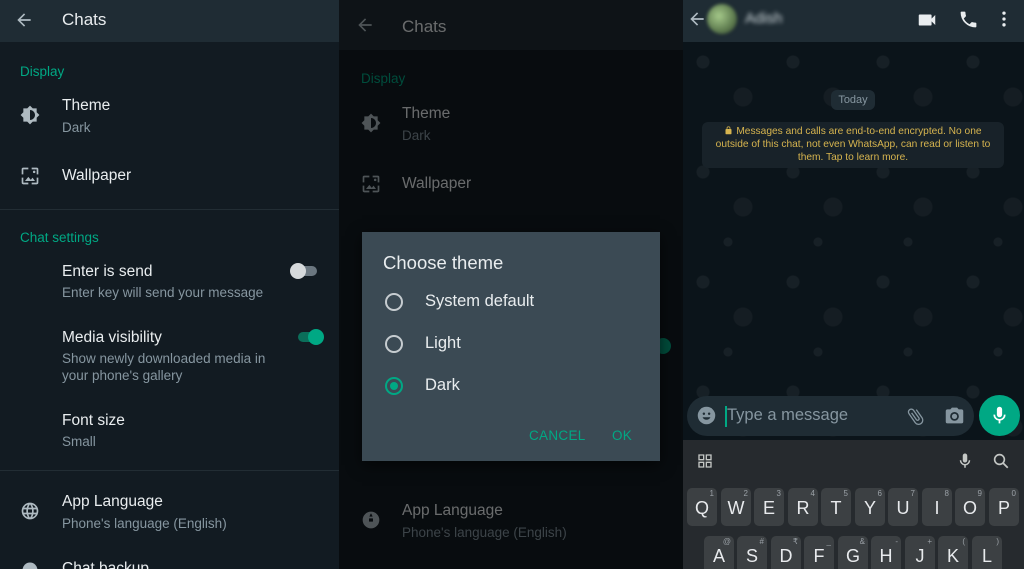 The image size is (1024, 569). I want to click on voice-message-button, so click(999, 415).